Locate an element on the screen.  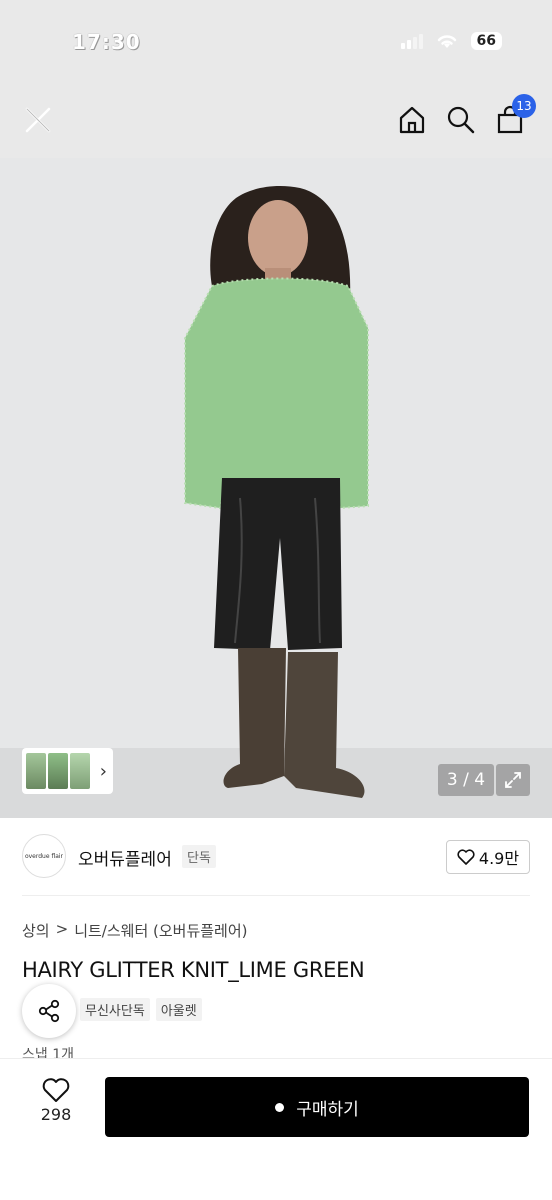
buy-button-label: 구매하기 is located at coordinates (327, 1109).